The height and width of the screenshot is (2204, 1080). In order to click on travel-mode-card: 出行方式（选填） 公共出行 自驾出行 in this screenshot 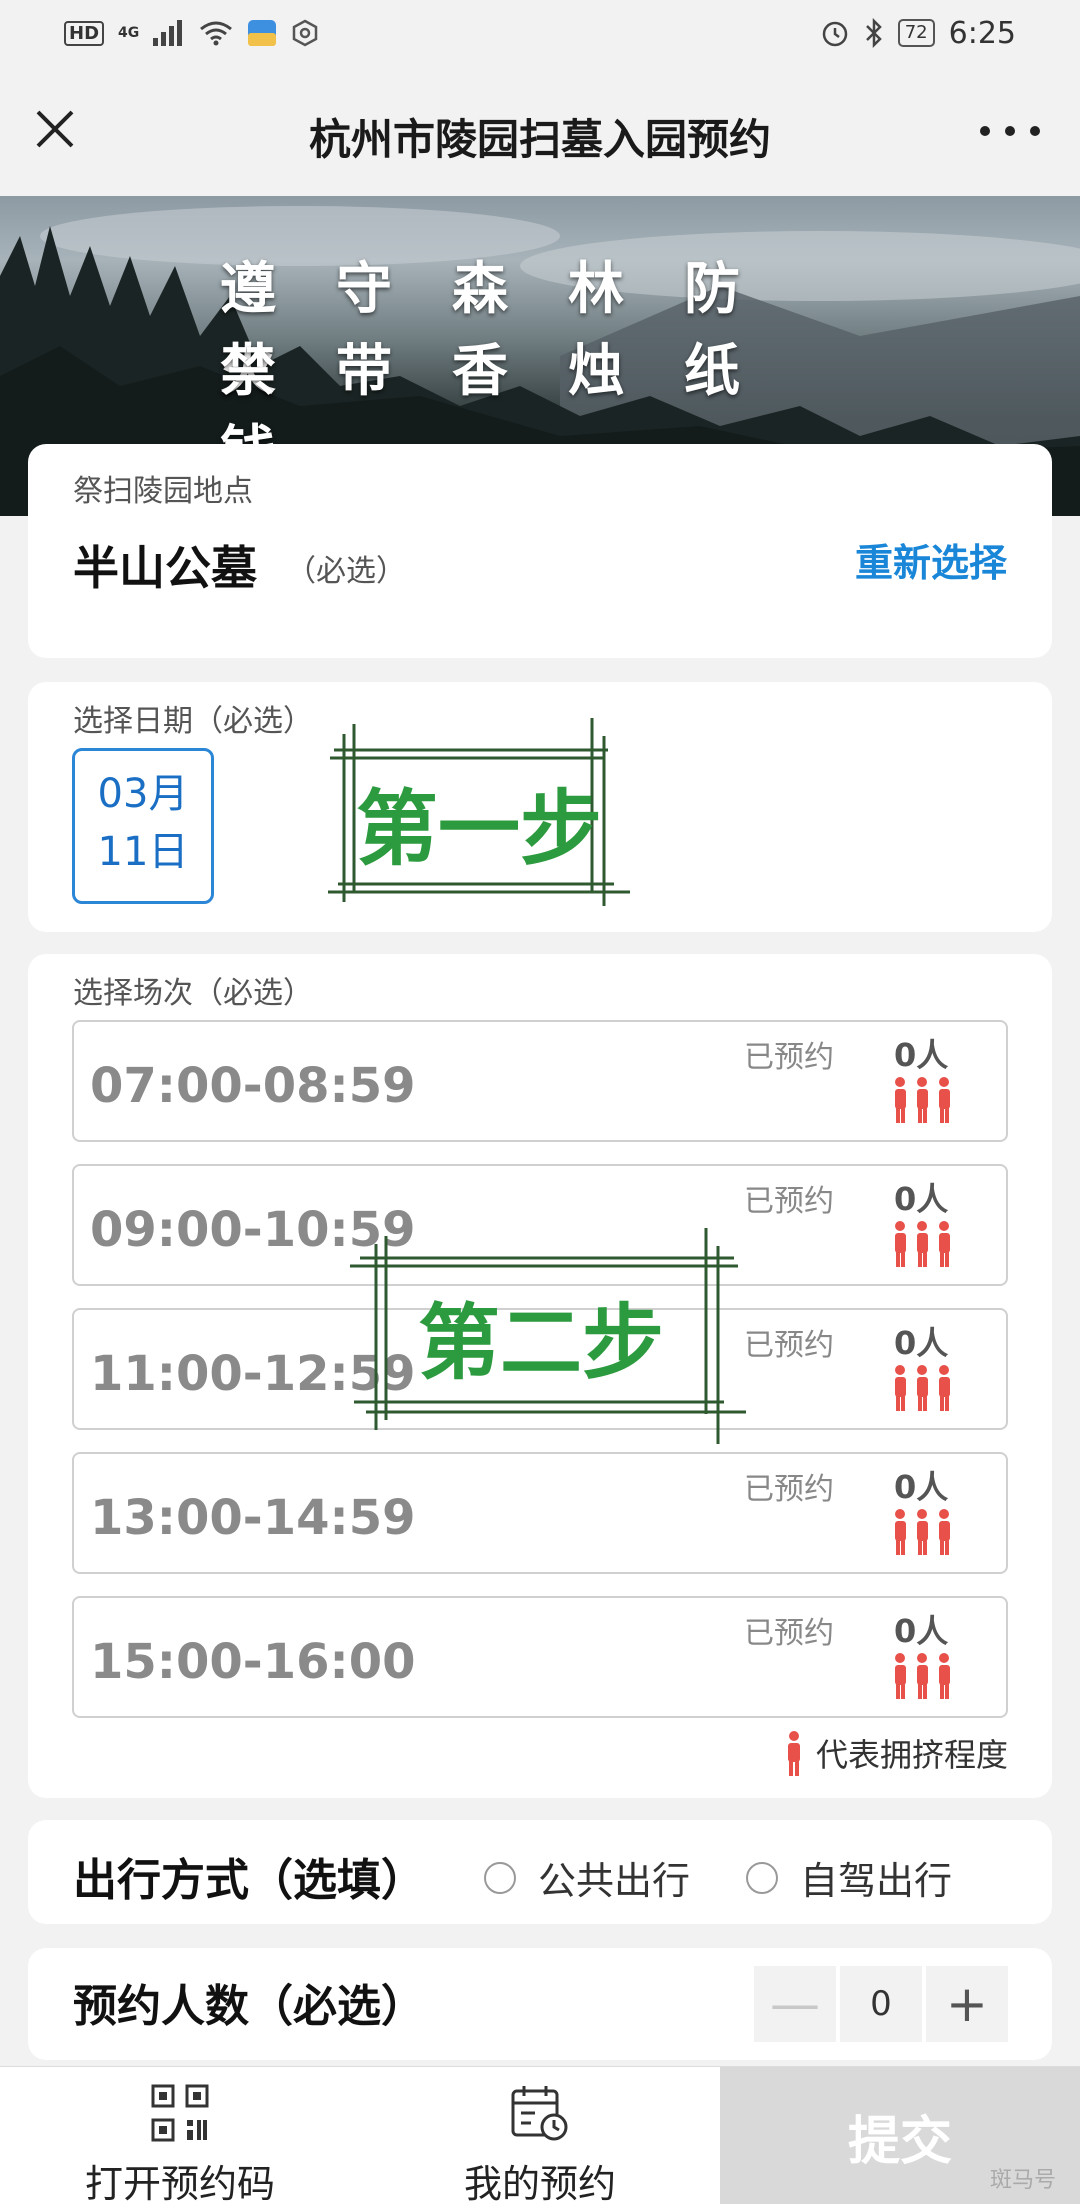, I will do `click(540, 1872)`.